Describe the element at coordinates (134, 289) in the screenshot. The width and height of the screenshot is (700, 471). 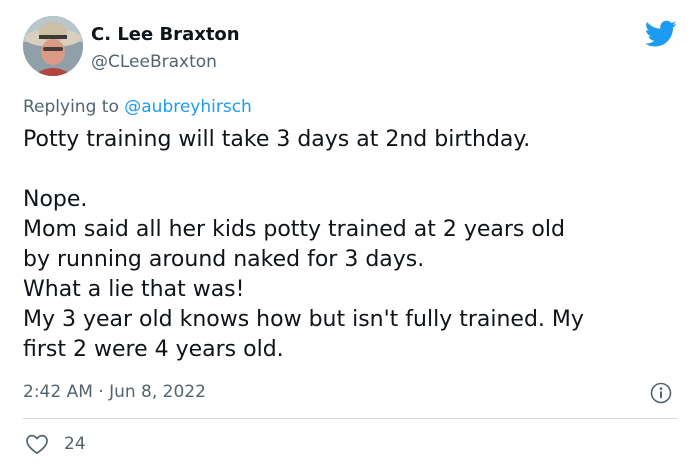
I see `tweet-text-line: What a lie that was!` at that location.